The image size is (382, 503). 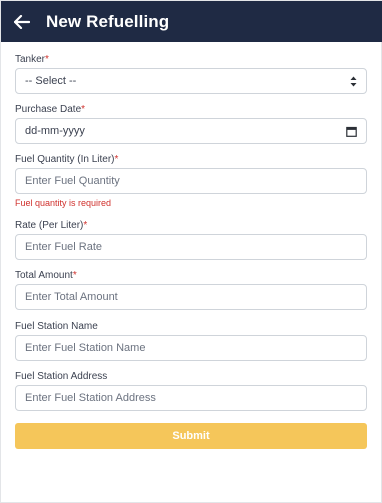 What do you see at coordinates (56, 326) in the screenshot?
I see `station-name-label: Fuel Station Name` at bounding box center [56, 326].